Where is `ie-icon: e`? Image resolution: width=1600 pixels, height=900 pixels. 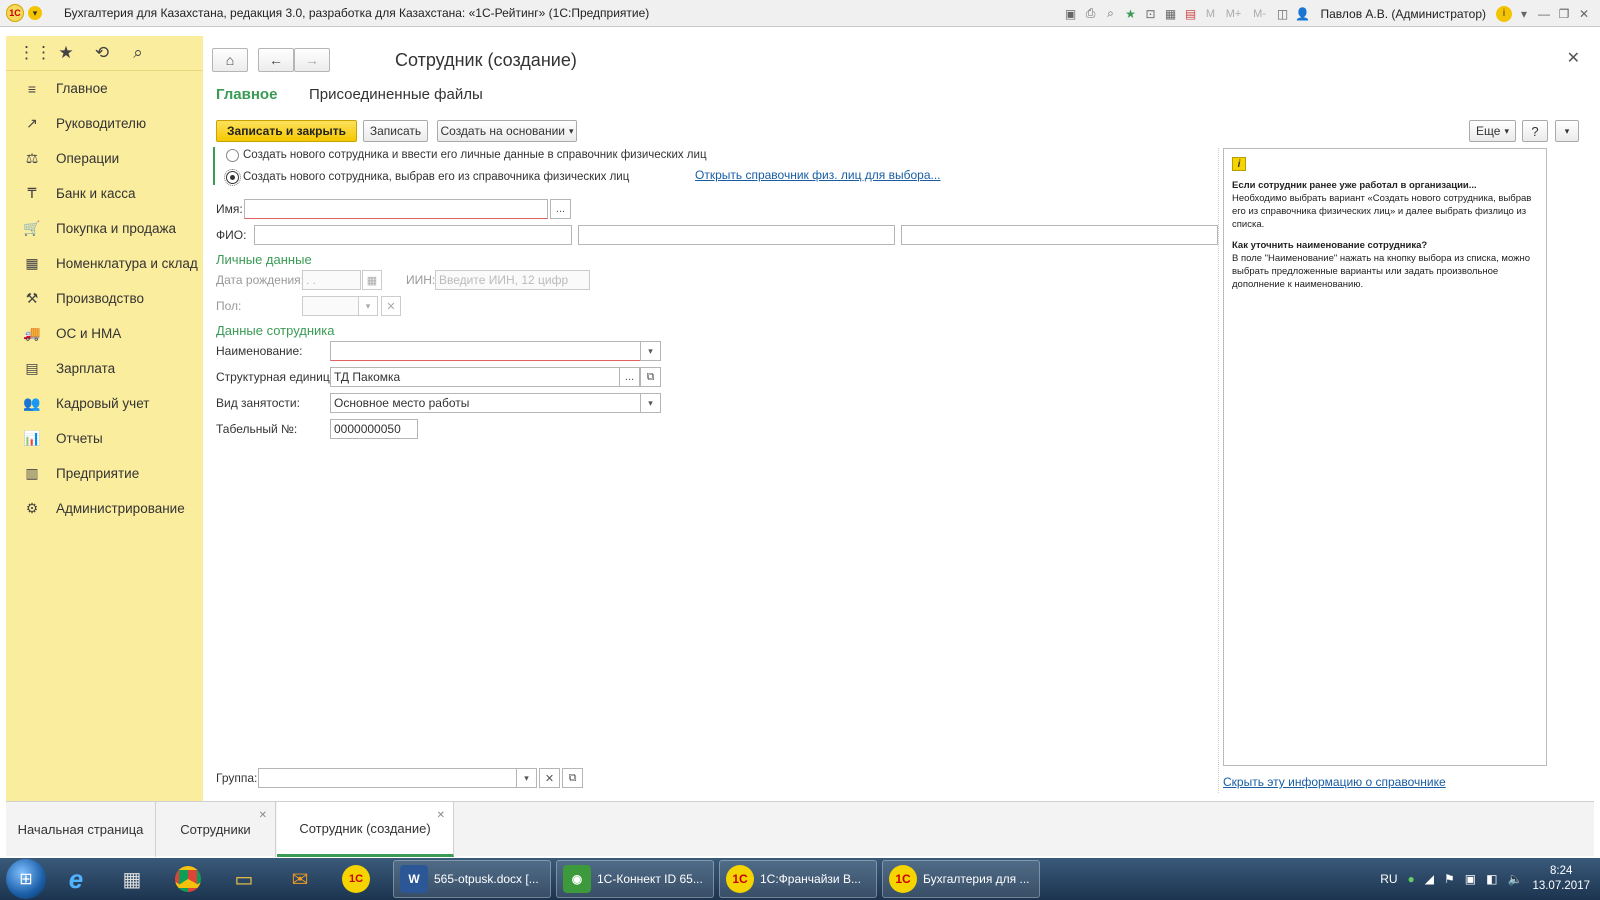 ie-icon: e is located at coordinates (76, 879).